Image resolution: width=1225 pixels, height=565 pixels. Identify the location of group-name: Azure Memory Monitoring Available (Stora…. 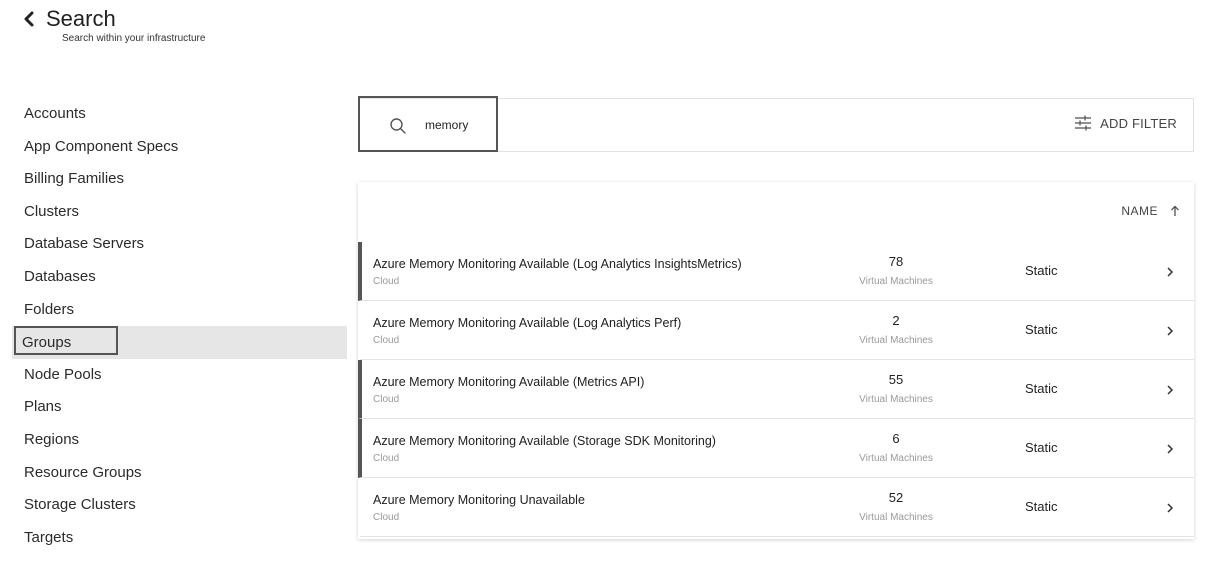
(544, 441).